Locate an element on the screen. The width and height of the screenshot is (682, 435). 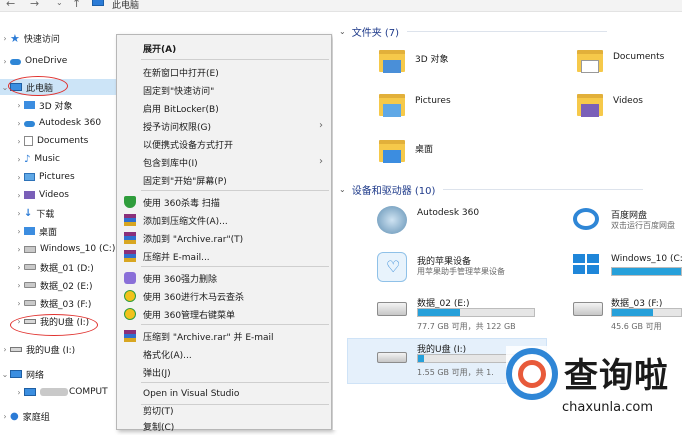
nav-item-usb: › 我的U盘 (I:) is located at coordinates (51, 321).